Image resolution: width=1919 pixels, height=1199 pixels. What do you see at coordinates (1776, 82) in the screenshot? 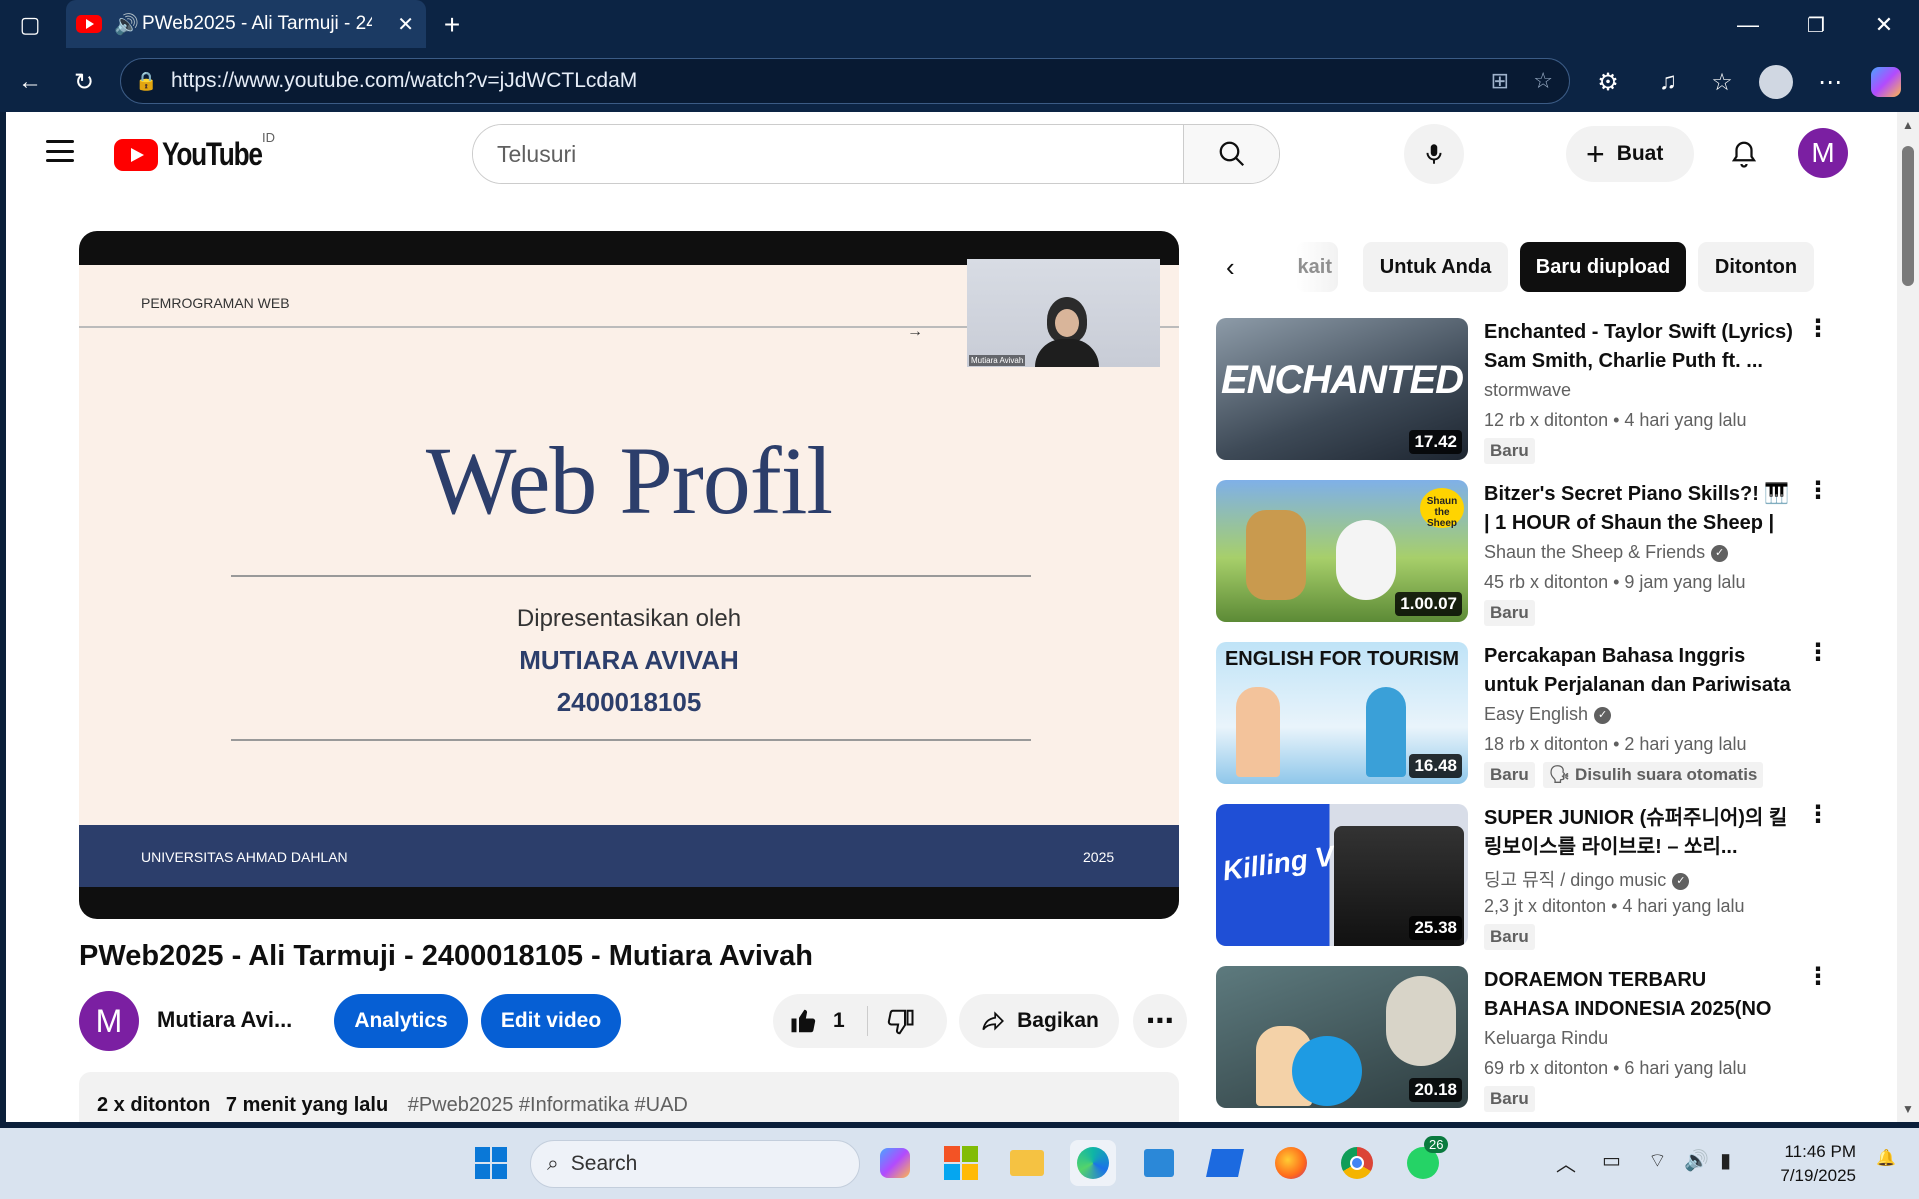
I see `profile-icon` at bounding box center [1776, 82].